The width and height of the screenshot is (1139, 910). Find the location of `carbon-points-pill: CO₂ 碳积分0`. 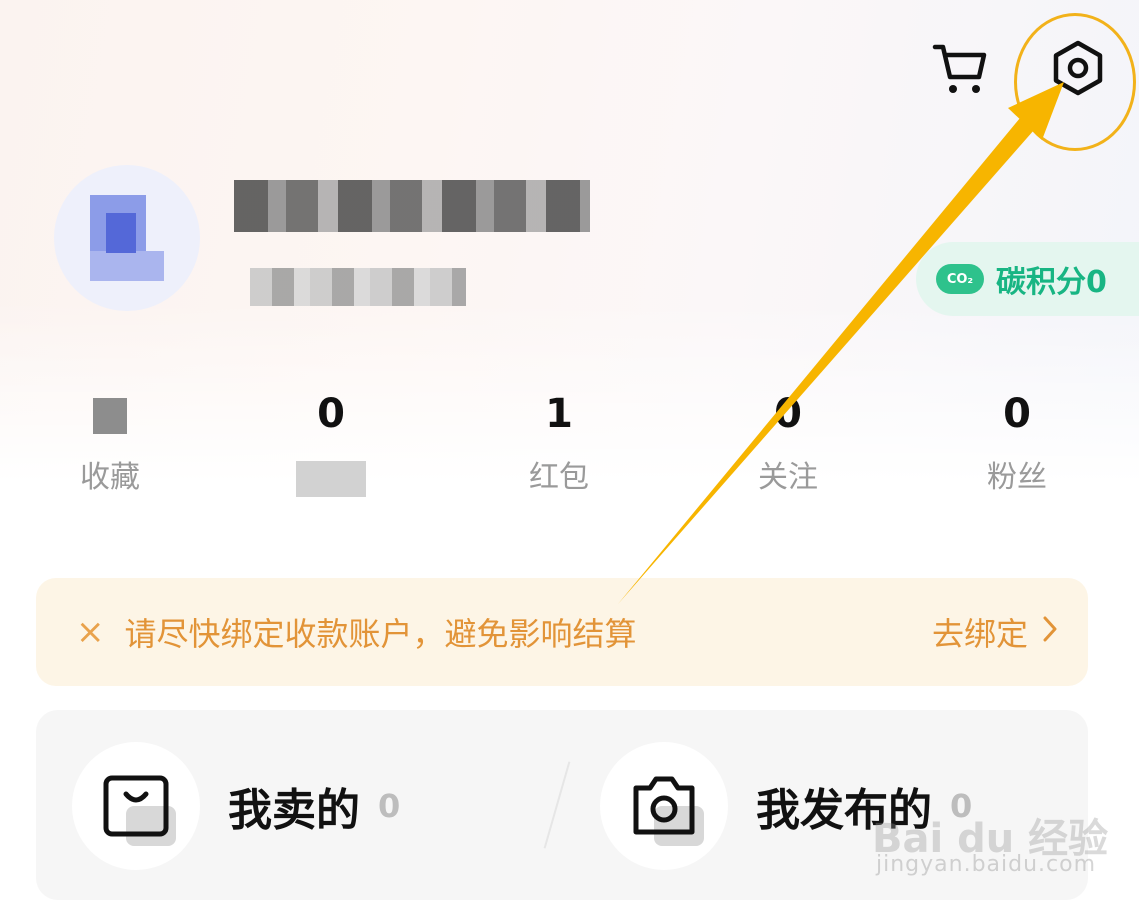

carbon-points-pill: CO₂ 碳积分0 is located at coordinates (1027, 279).